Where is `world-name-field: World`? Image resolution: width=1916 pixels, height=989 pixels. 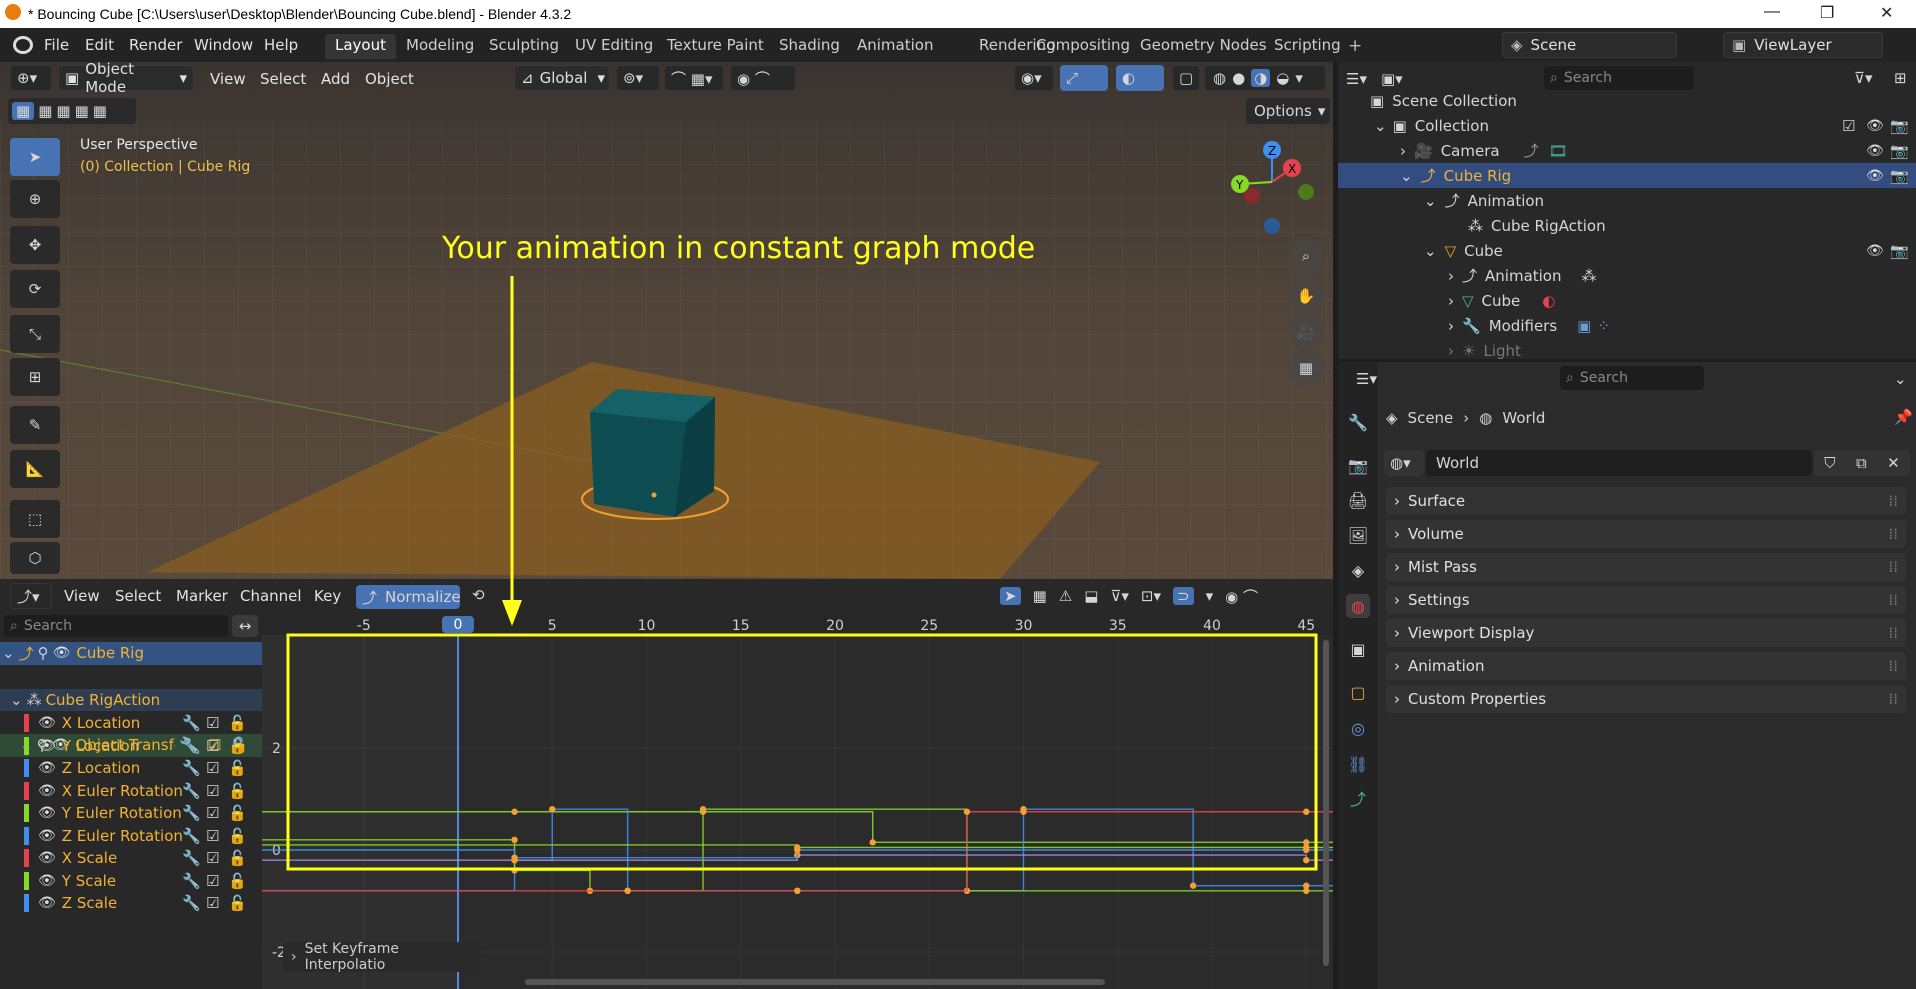 world-name-field: World is located at coordinates (1619, 463).